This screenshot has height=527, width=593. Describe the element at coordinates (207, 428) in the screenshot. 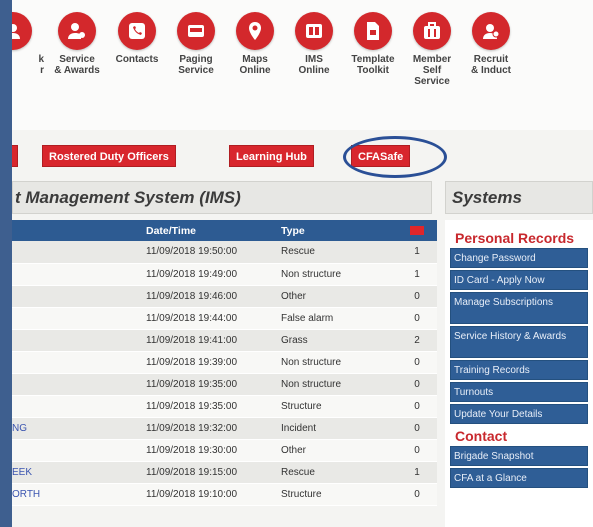

I see `date-cell: 11/09/2018 19:32:00` at that location.